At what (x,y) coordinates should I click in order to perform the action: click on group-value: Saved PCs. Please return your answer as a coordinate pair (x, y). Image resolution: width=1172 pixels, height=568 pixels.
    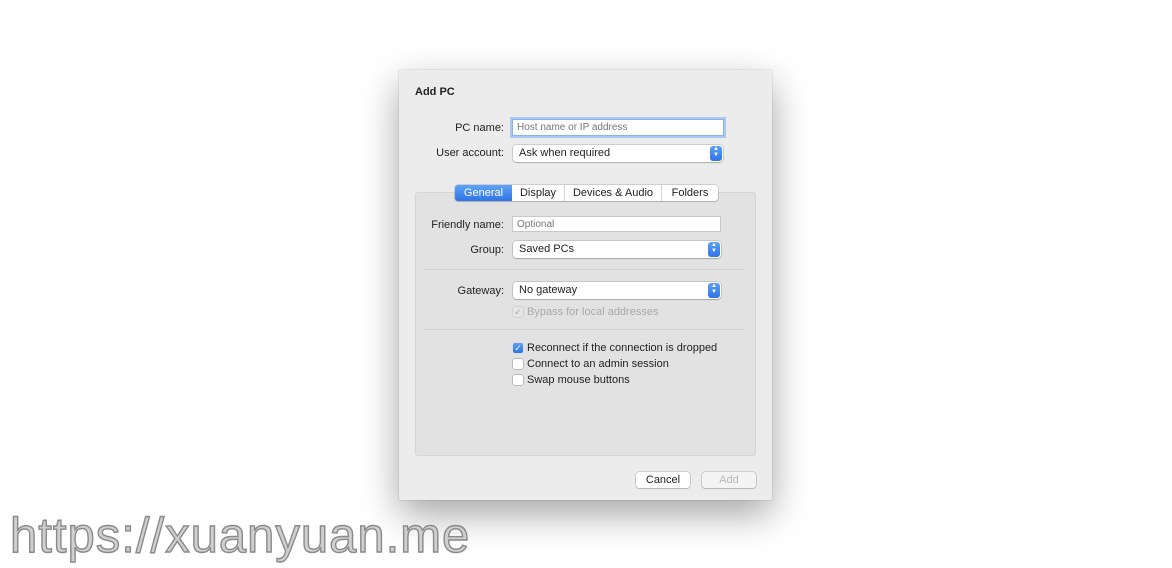
    Looking at the image, I should click on (547, 249).